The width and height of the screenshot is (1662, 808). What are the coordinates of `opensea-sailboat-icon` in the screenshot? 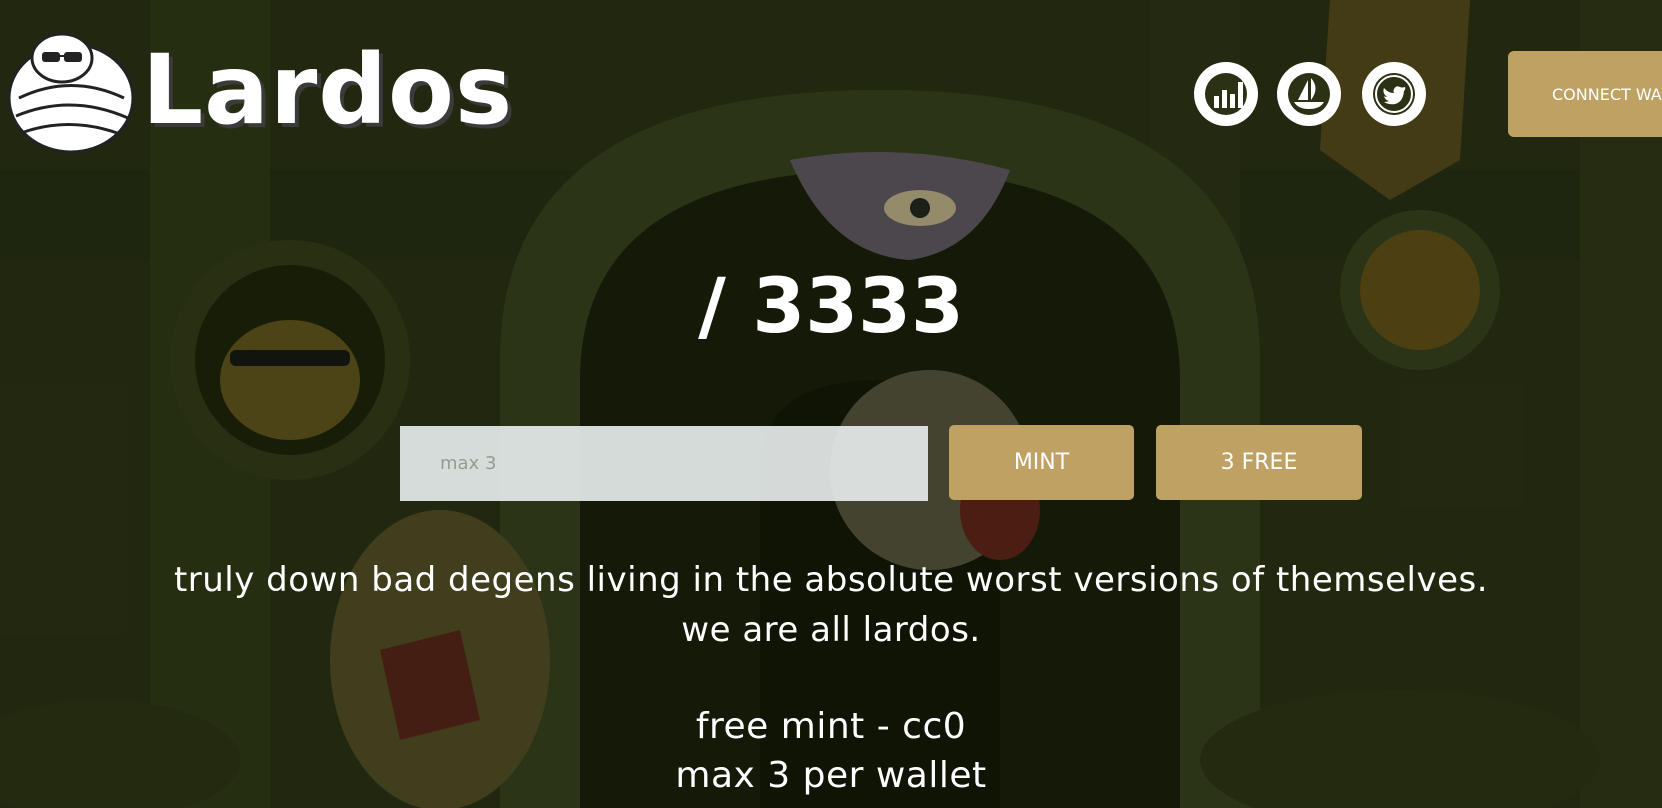 It's located at (1309, 94).